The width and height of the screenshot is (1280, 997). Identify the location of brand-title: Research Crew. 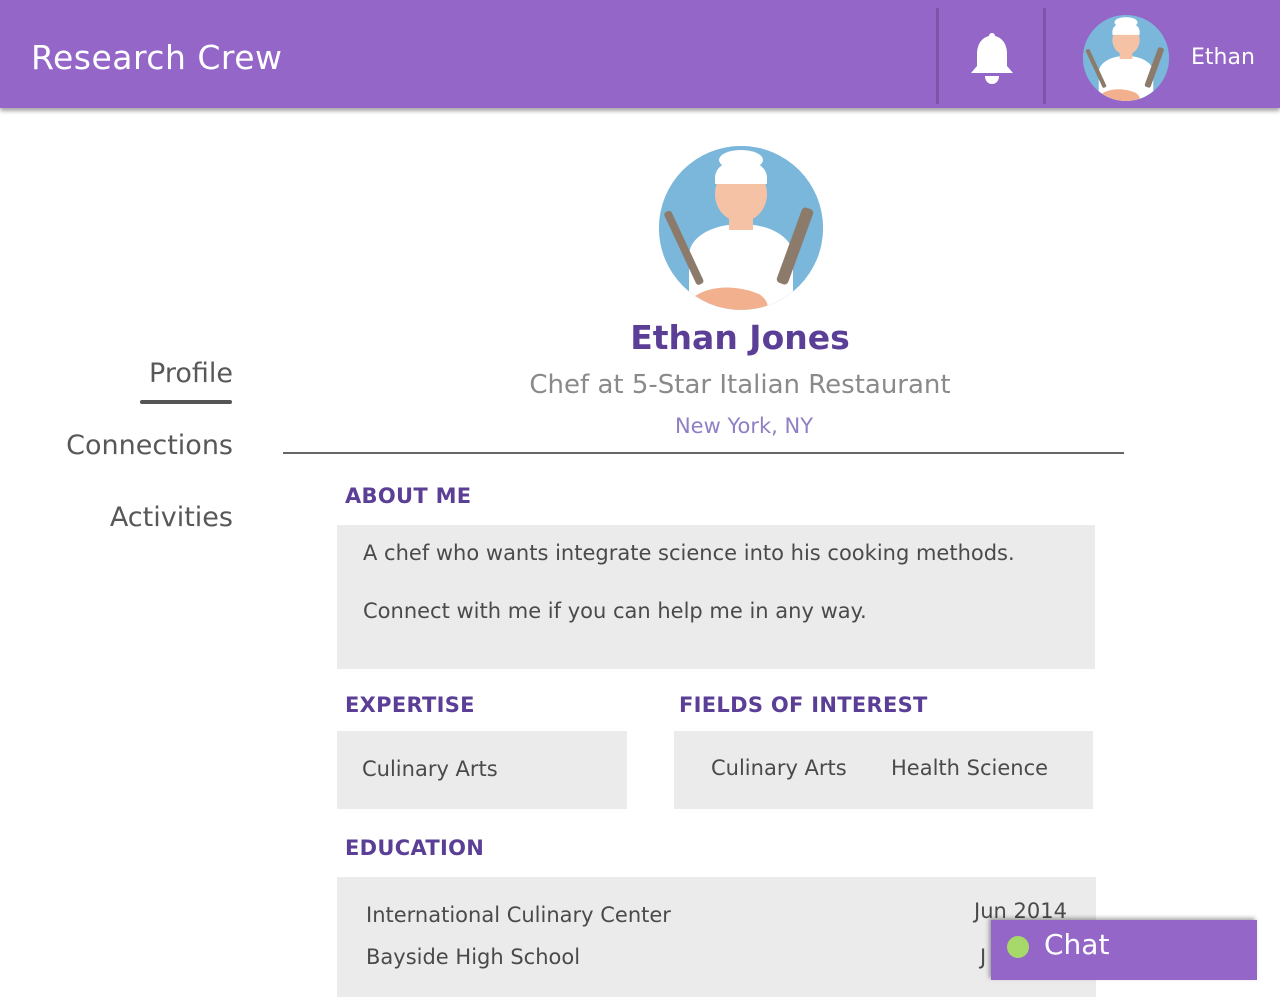
(157, 57).